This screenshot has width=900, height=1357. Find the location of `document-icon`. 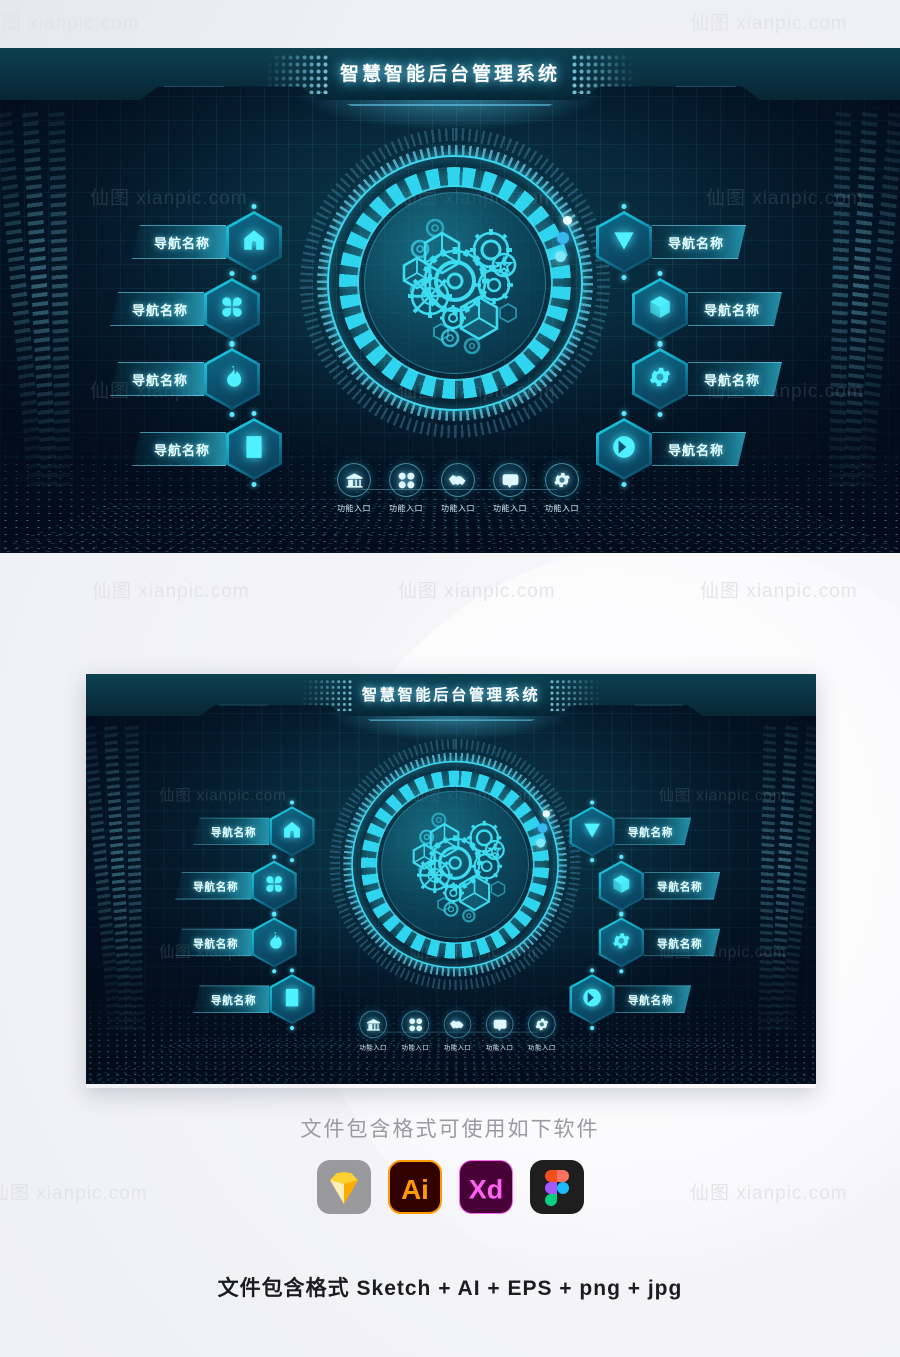

document-icon is located at coordinates (291, 999).